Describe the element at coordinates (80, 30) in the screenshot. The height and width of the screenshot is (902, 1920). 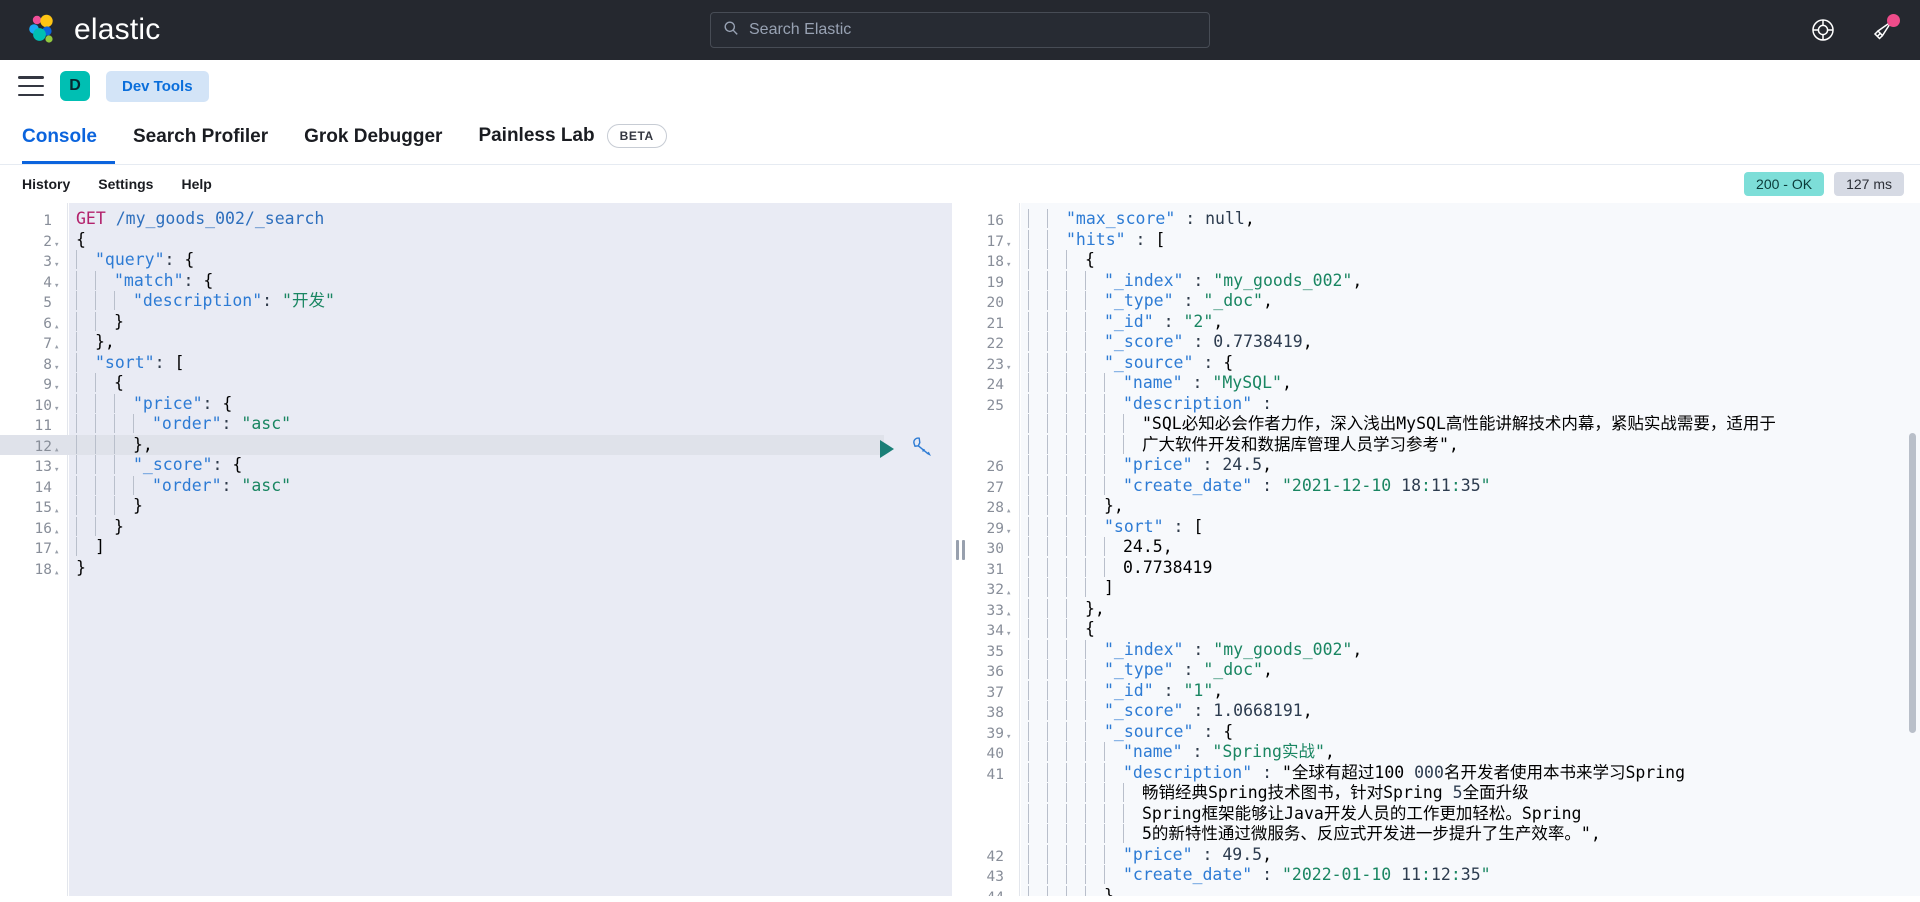
I see `brand: elastic` at that location.